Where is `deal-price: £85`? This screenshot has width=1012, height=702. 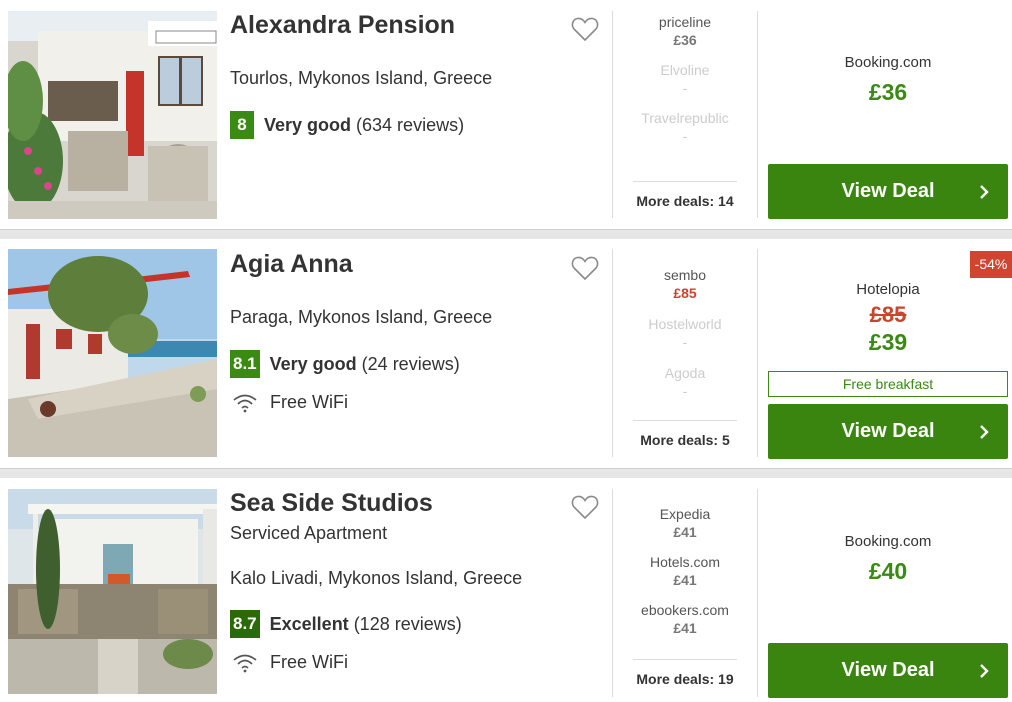
deal-price: £85 is located at coordinates (685, 293).